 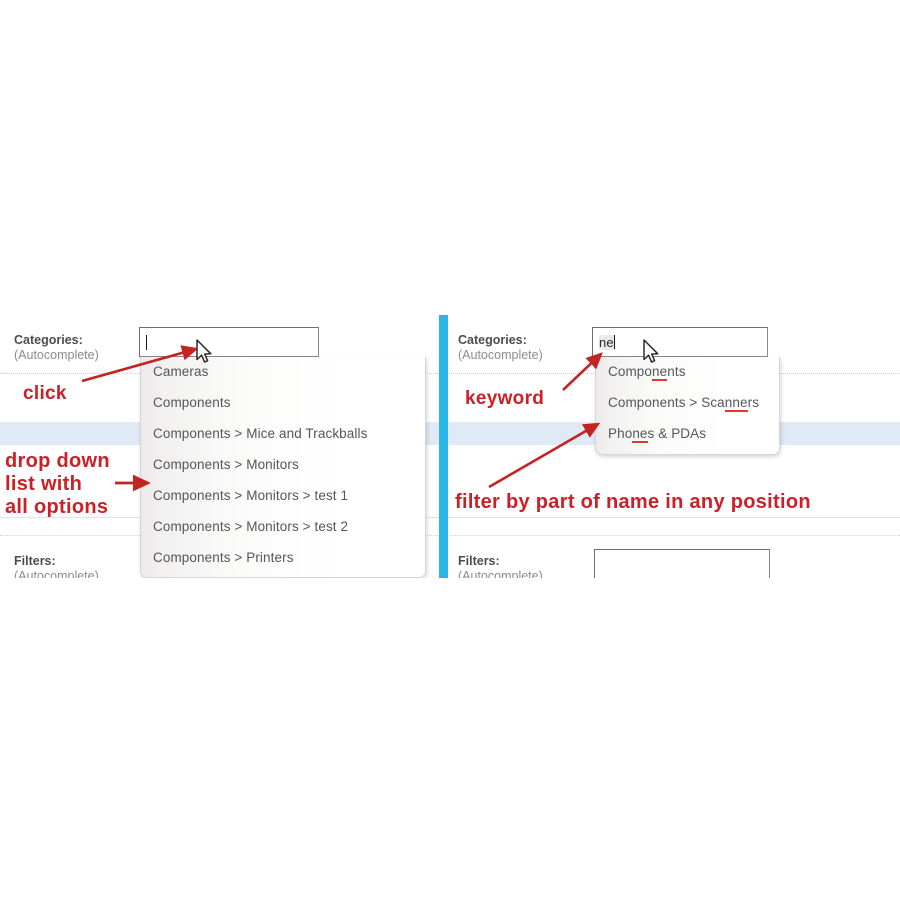 What do you see at coordinates (56, 573) in the screenshot?
I see `left-filters-sublabel: (Autocomplete)` at bounding box center [56, 573].